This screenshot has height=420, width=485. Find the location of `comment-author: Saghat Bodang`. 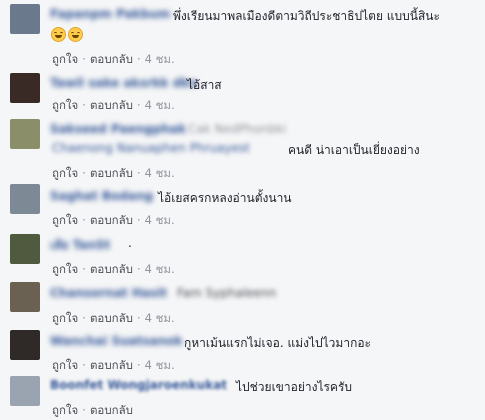

comment-author: Saghat Bodang is located at coordinates (101, 196).